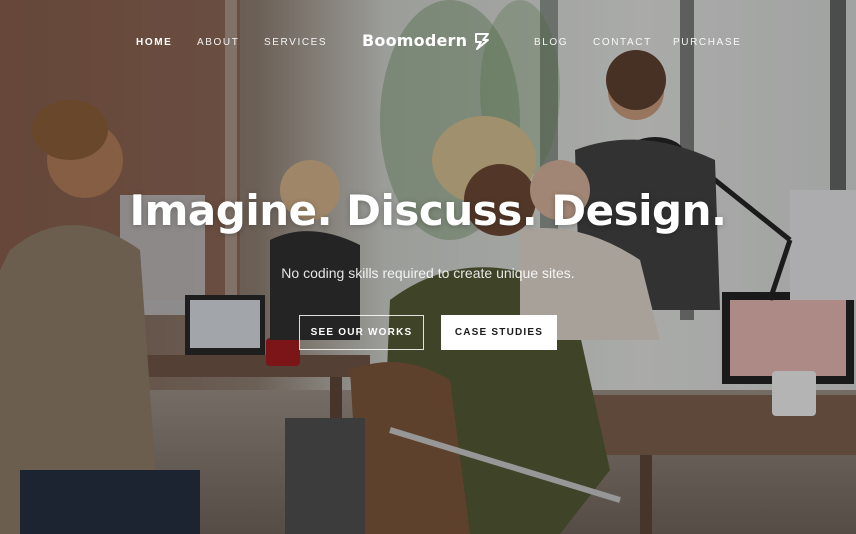 This screenshot has width=856, height=534. I want to click on nav-link-purchase: PURCHASE, so click(707, 42).